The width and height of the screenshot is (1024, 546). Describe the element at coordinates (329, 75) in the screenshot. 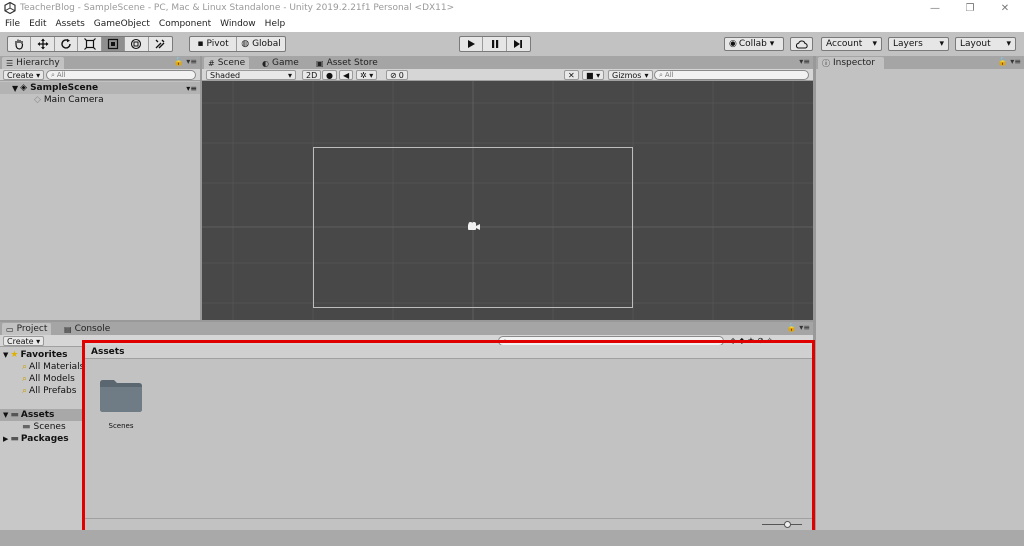

I see `lighting-toggle: ●` at that location.